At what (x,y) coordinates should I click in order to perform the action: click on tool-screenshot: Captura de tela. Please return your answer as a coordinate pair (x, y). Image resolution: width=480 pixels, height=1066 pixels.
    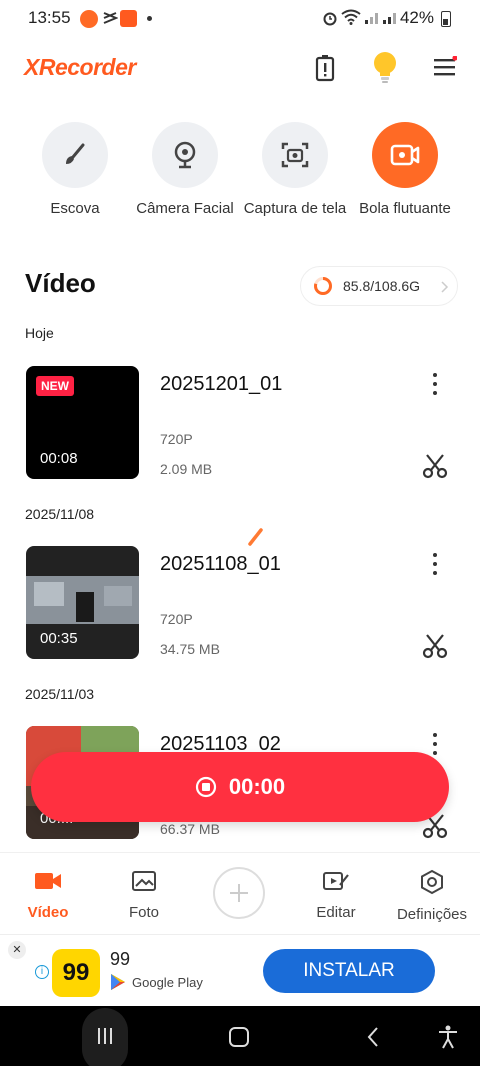
    Looking at the image, I should click on (295, 169).